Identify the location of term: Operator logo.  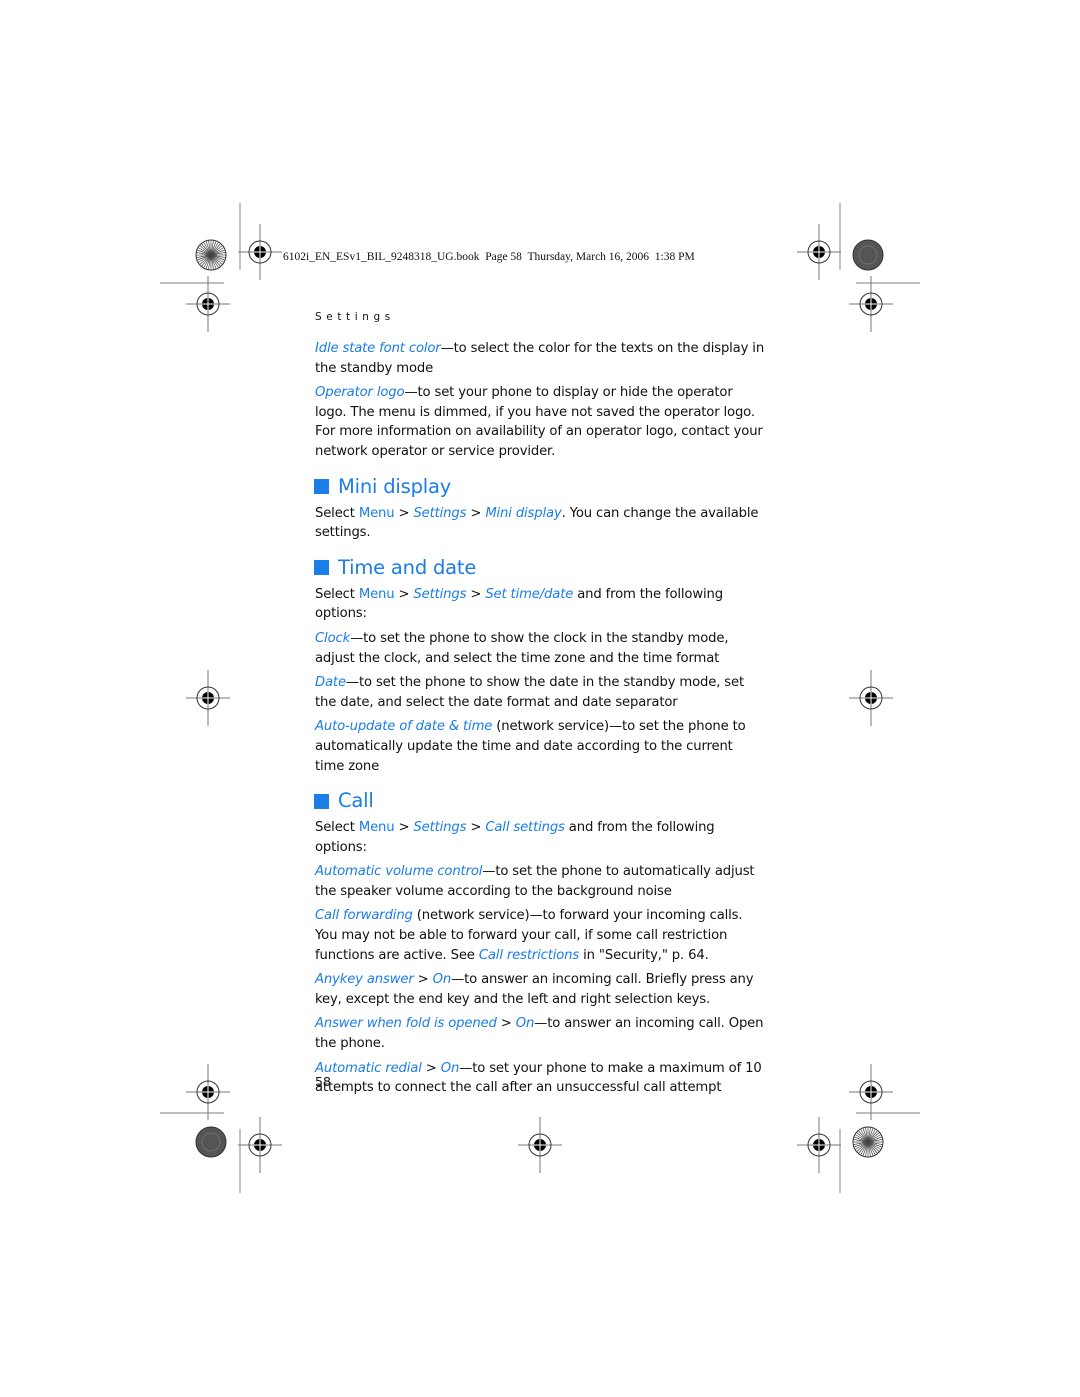
(360, 393).